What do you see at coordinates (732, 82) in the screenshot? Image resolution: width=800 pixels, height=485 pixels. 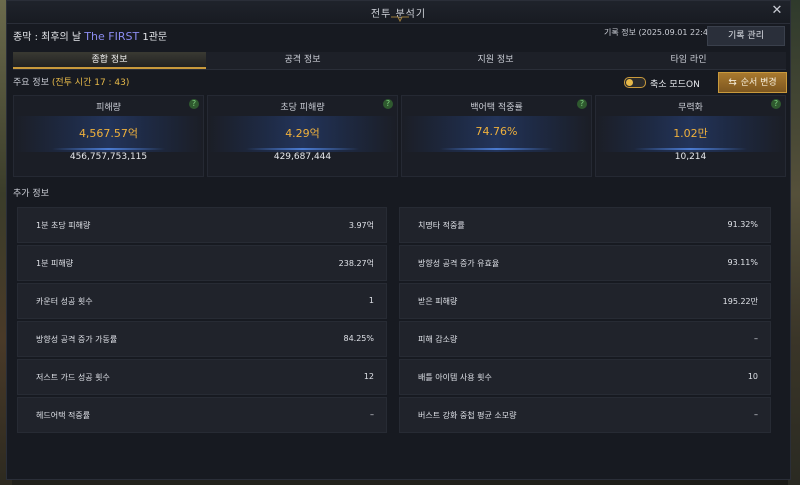 I see `swap-icon: ⇆` at bounding box center [732, 82].